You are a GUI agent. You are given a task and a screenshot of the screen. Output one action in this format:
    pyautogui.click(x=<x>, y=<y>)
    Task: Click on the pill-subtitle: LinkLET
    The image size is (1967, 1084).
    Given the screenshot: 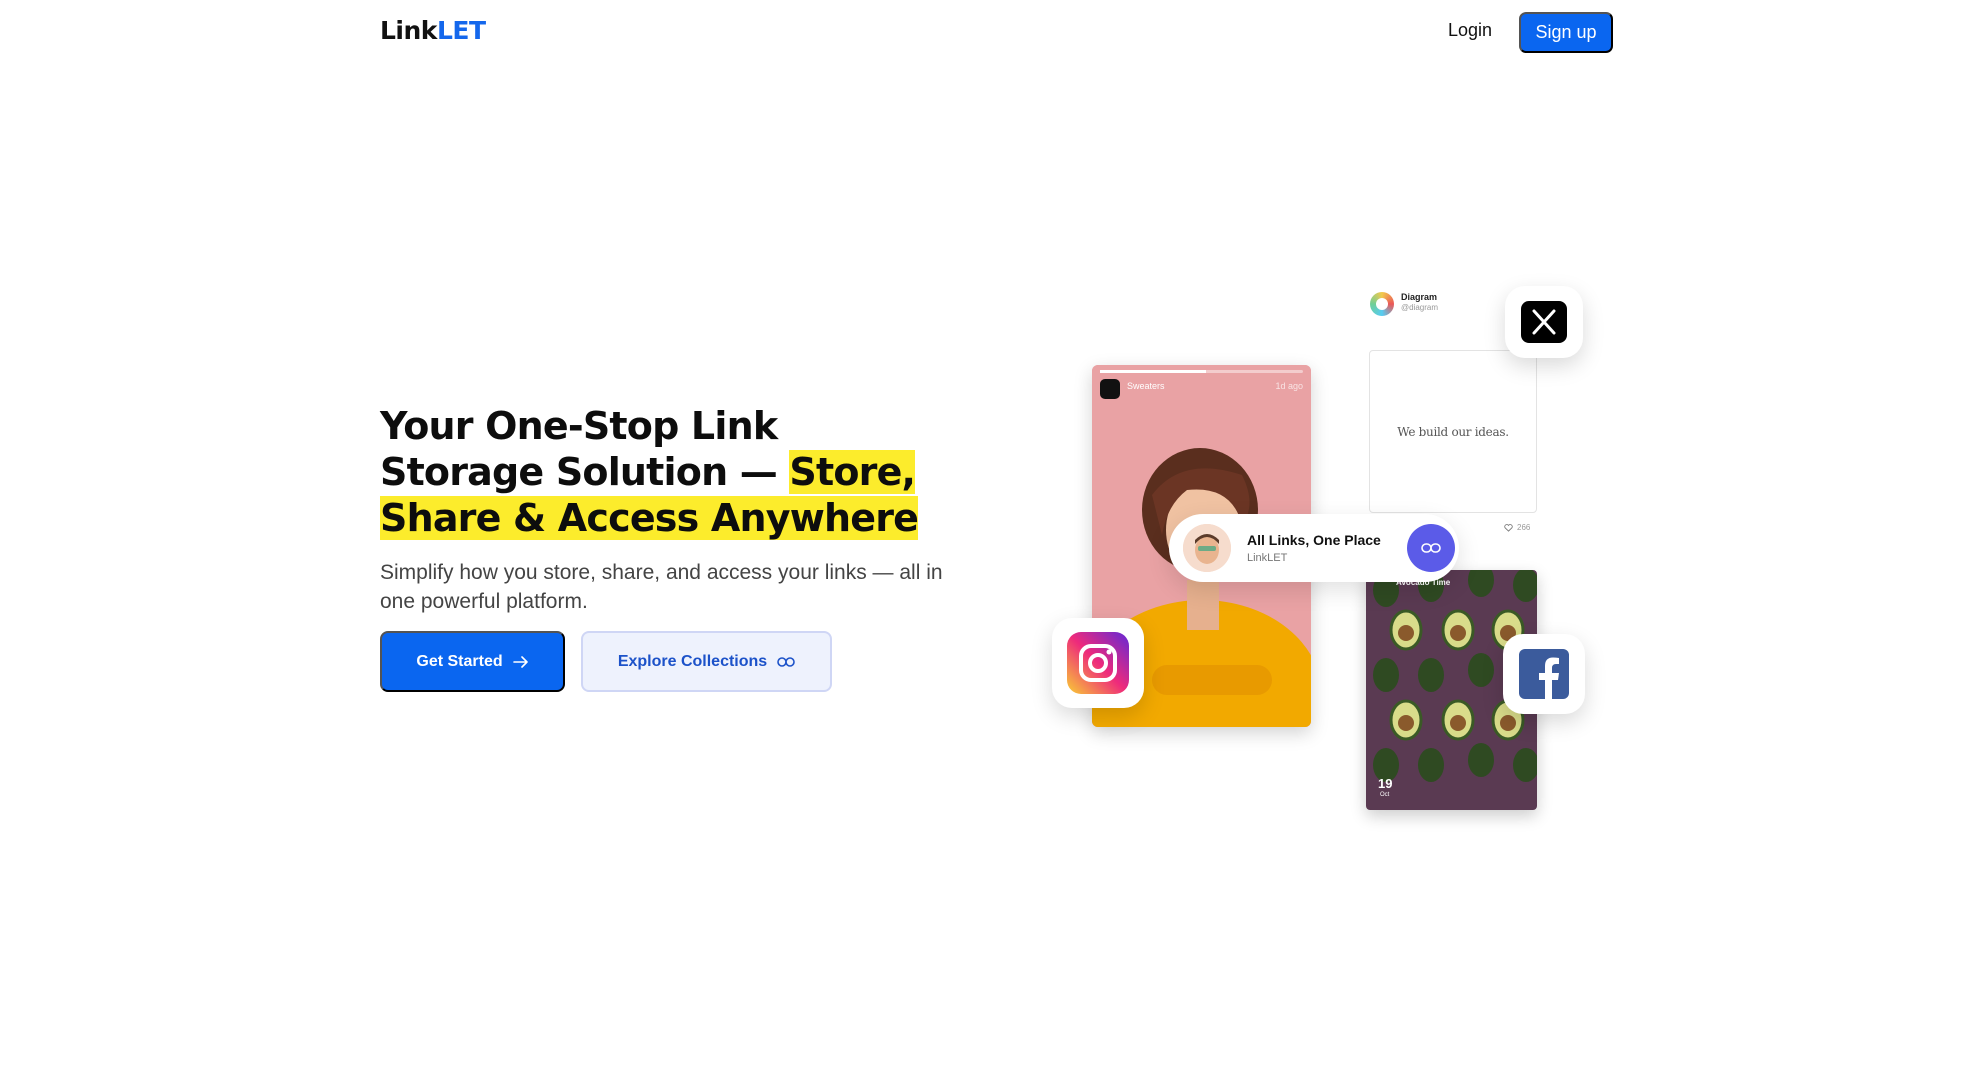 What is the action you would take?
    pyautogui.click(x=1267, y=558)
    